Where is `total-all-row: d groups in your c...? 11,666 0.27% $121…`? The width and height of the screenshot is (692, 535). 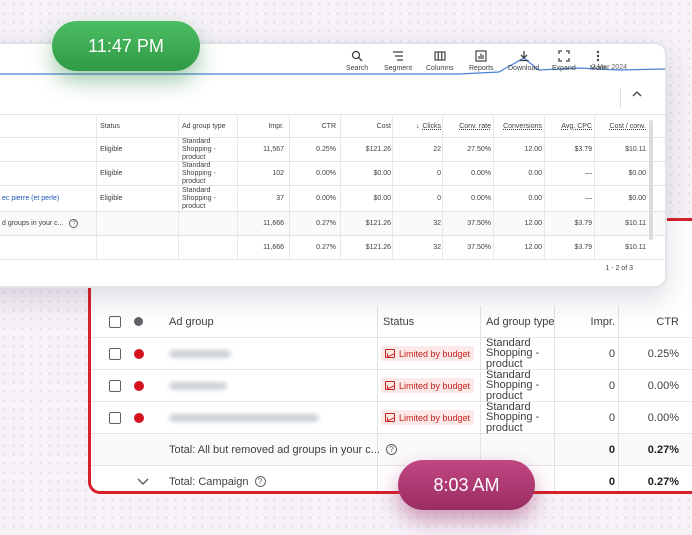 total-all-row: d groups in your c...? 11,666 0.27% $121… is located at coordinates (332, 224).